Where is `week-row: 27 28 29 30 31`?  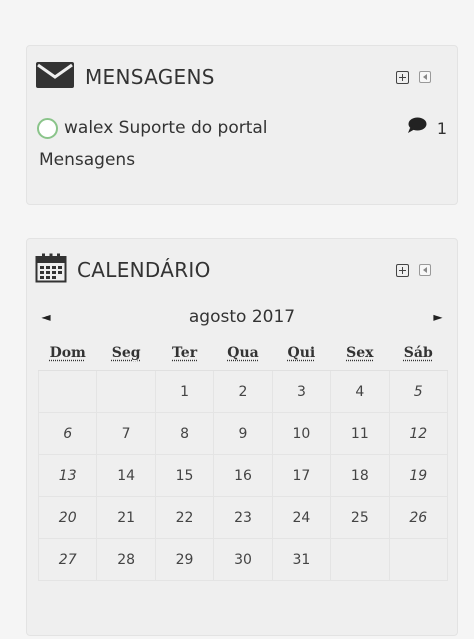 week-row: 27 28 29 30 31 is located at coordinates (243, 559).